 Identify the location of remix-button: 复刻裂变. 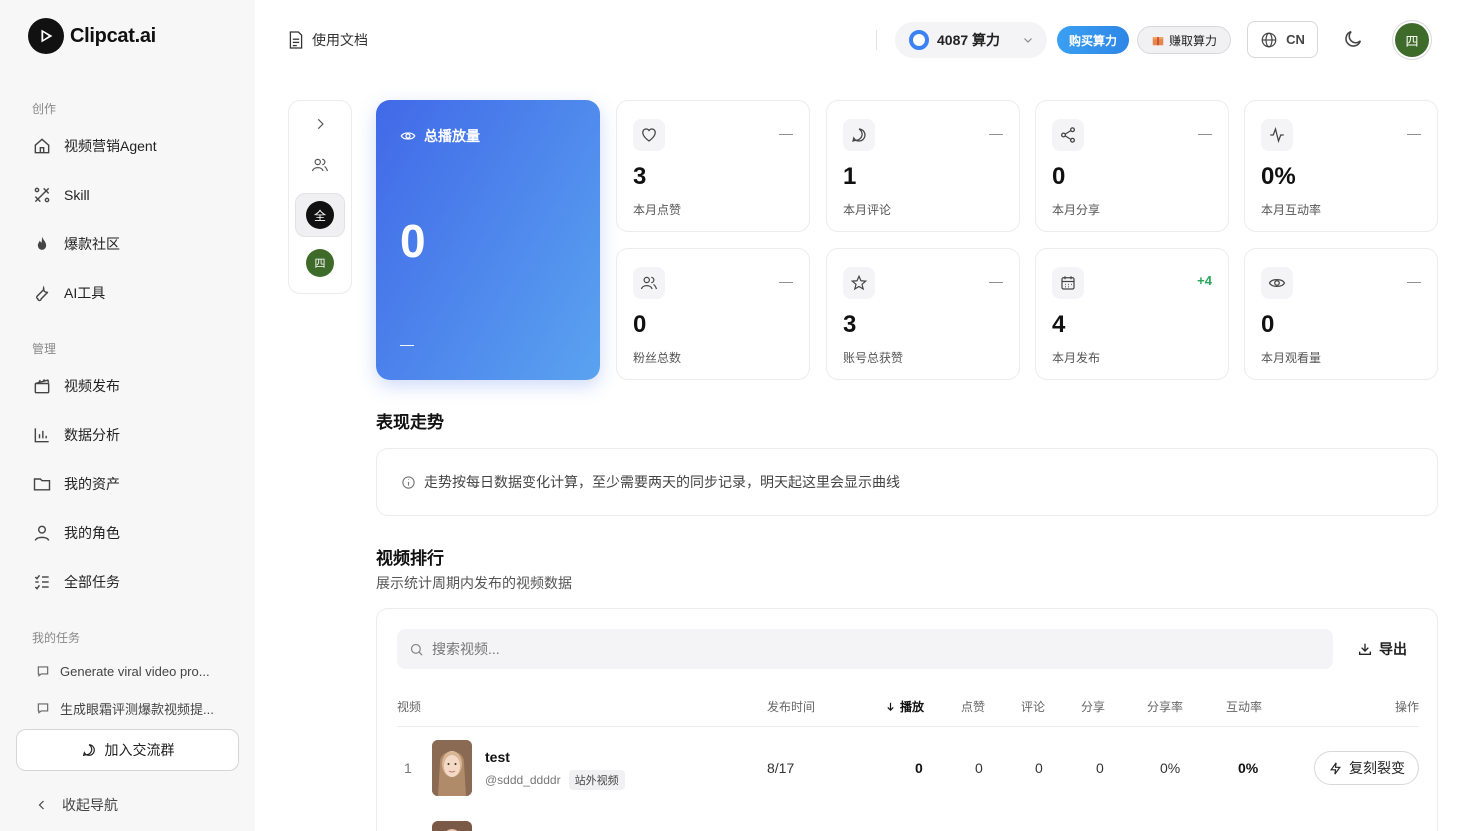
(1366, 768).